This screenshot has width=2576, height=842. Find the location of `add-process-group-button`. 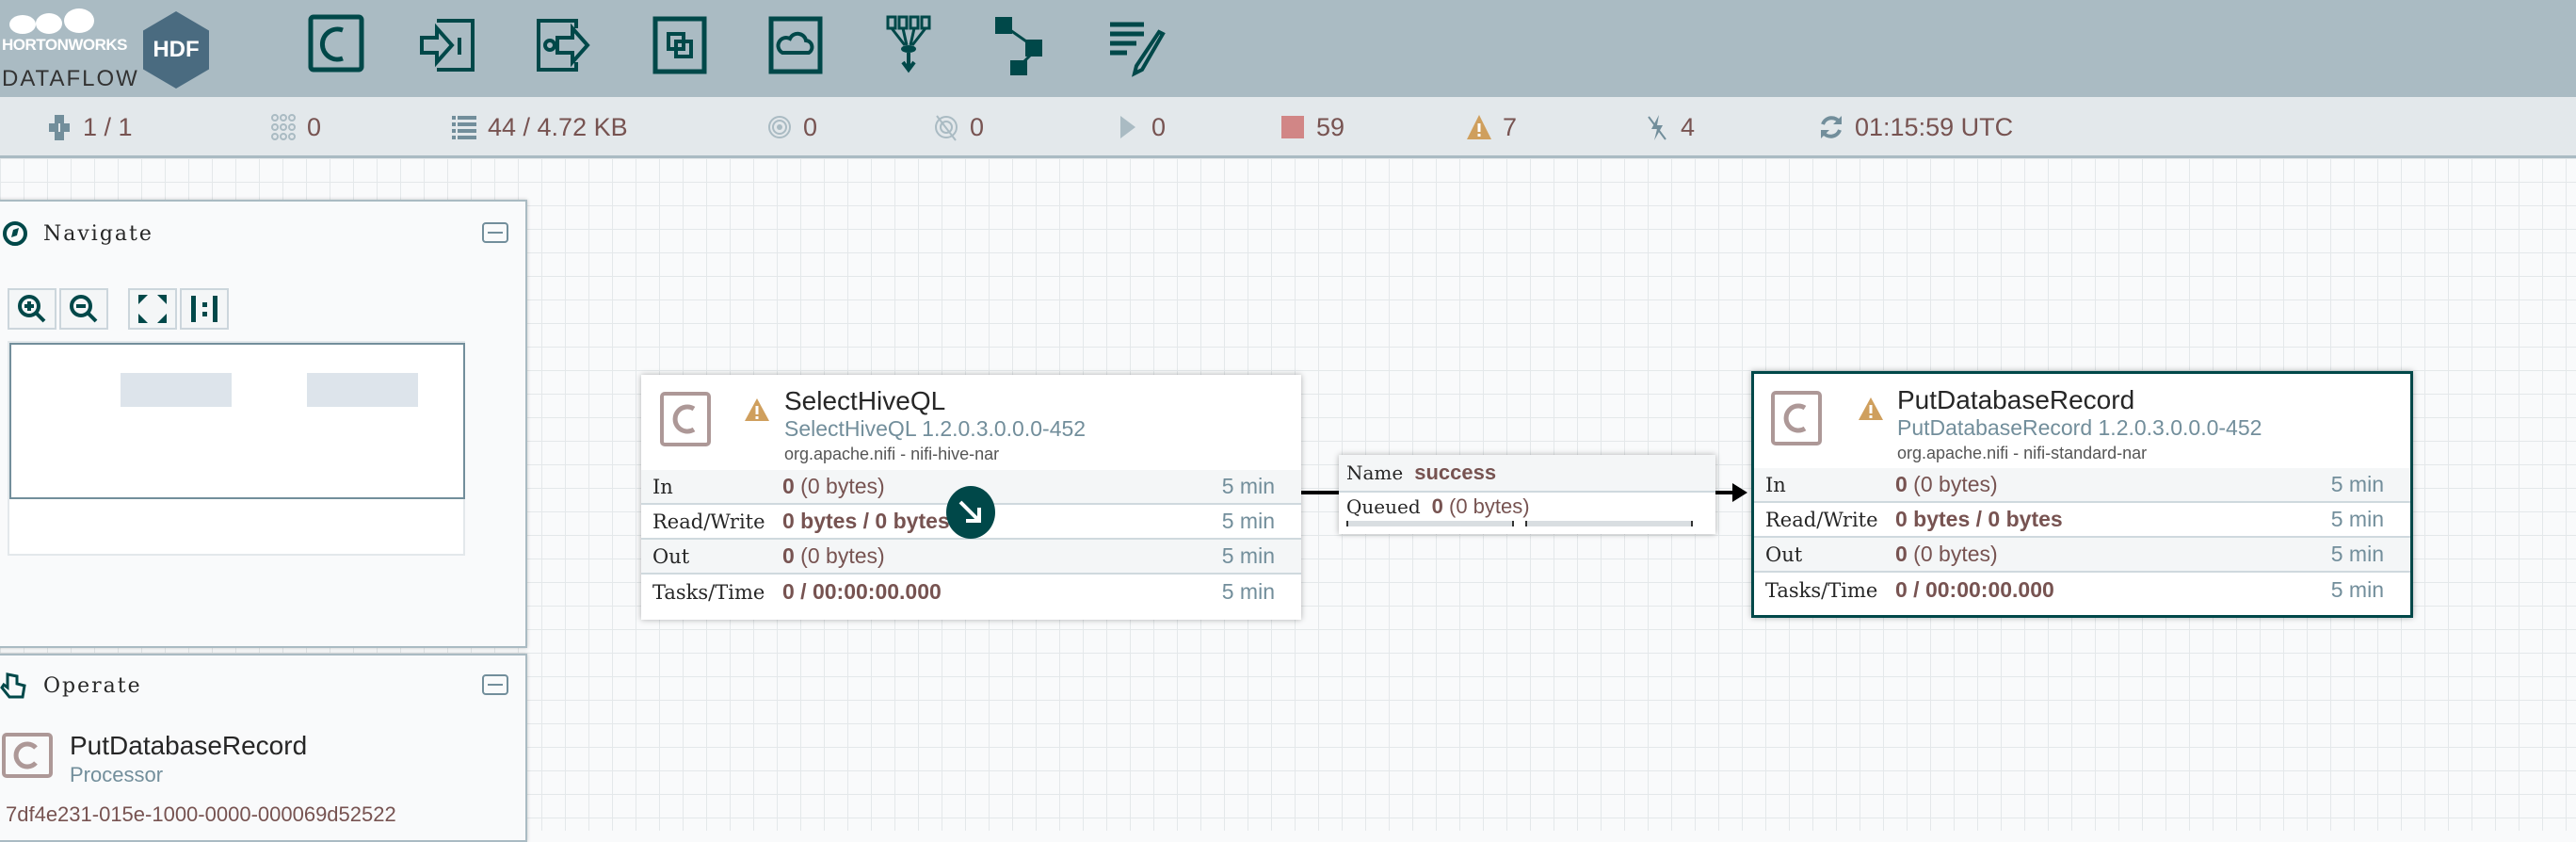

add-process-group-button is located at coordinates (680, 45).